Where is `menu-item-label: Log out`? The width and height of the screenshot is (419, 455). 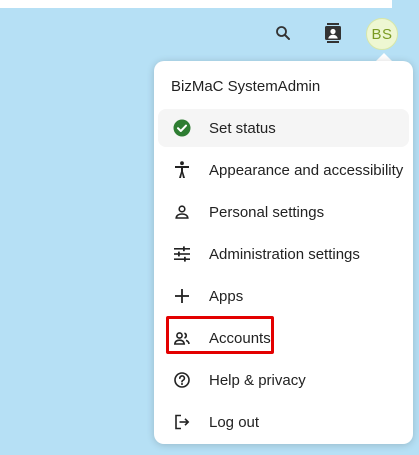
menu-item-label: Log out is located at coordinates (234, 422).